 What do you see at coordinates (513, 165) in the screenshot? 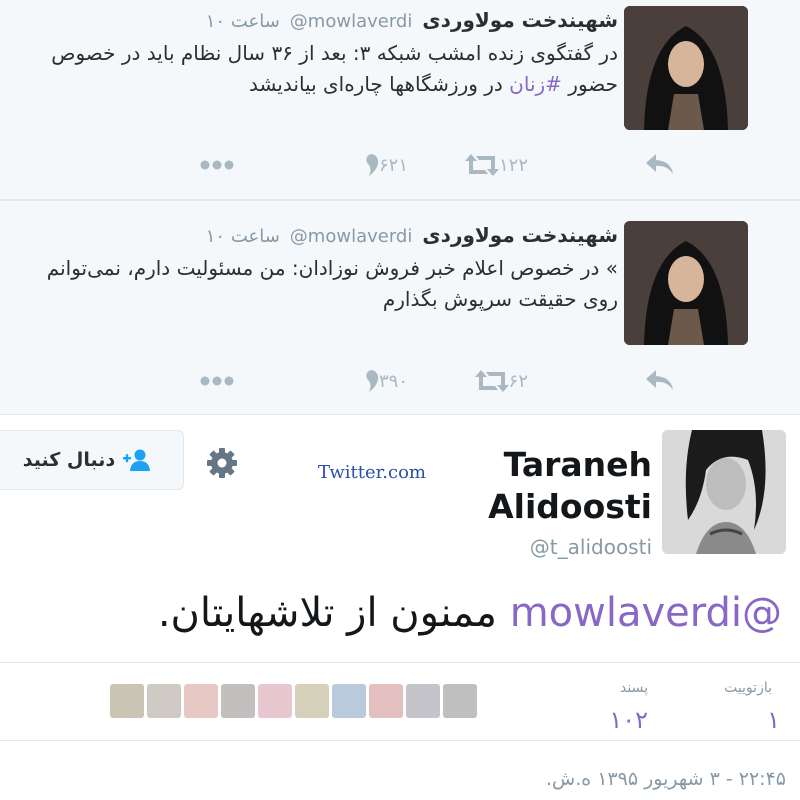
I see `retweet-count: ۱۲۲` at bounding box center [513, 165].